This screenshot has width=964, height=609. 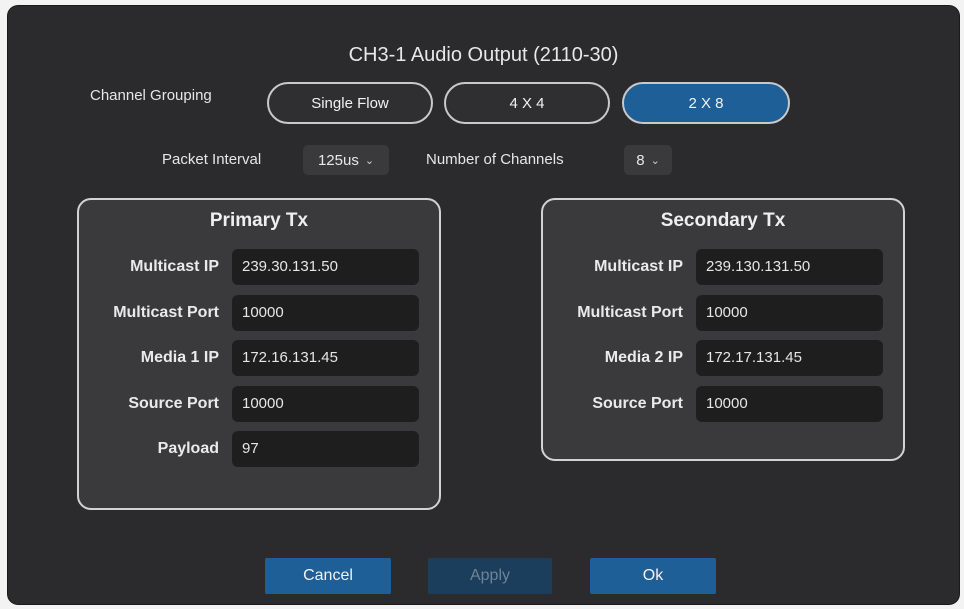 I want to click on primary-payload-row: Payload 97, so click(x=259, y=449).